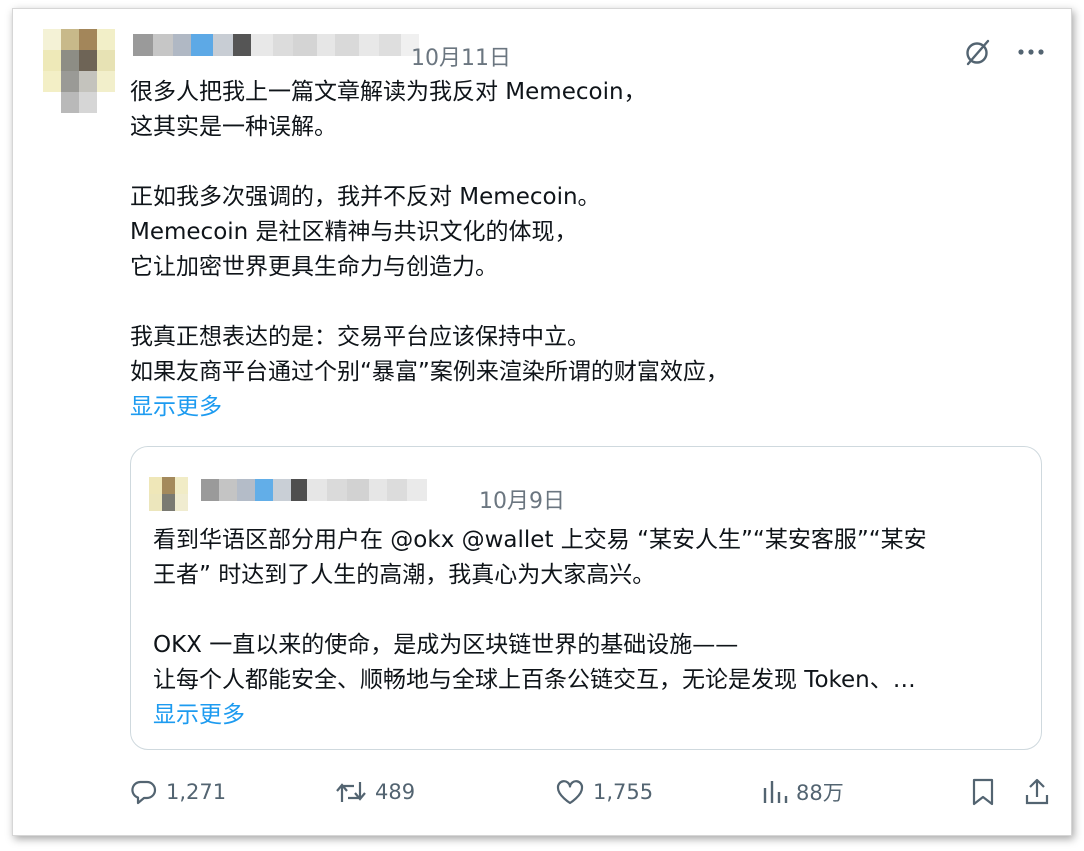  I want to click on share-icon, so click(1037, 791).